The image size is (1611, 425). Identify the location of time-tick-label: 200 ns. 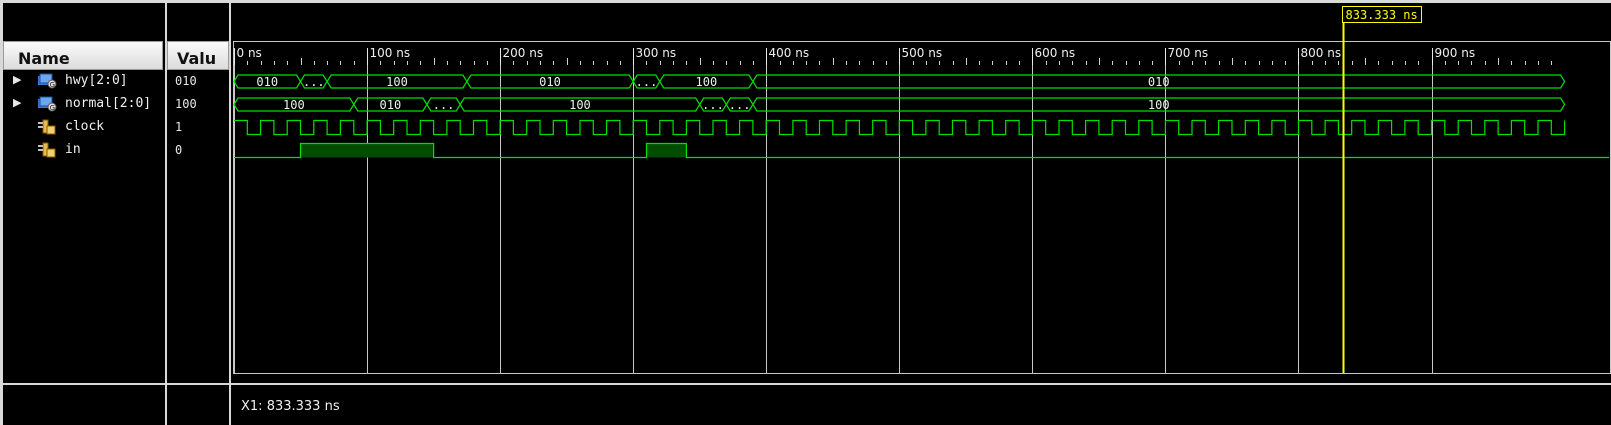
(523, 53).